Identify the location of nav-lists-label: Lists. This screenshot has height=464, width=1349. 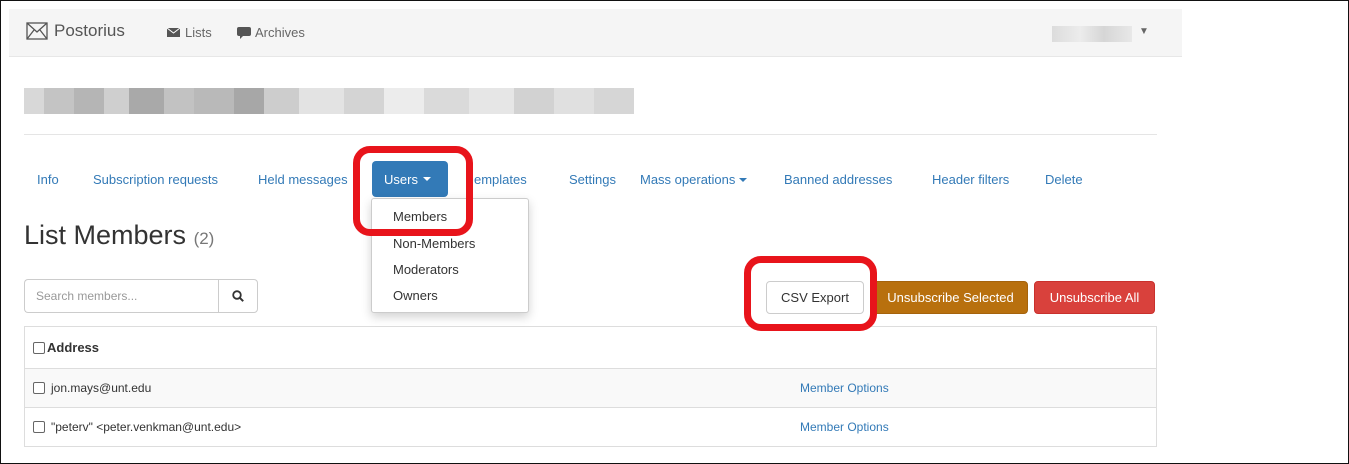
(198, 32).